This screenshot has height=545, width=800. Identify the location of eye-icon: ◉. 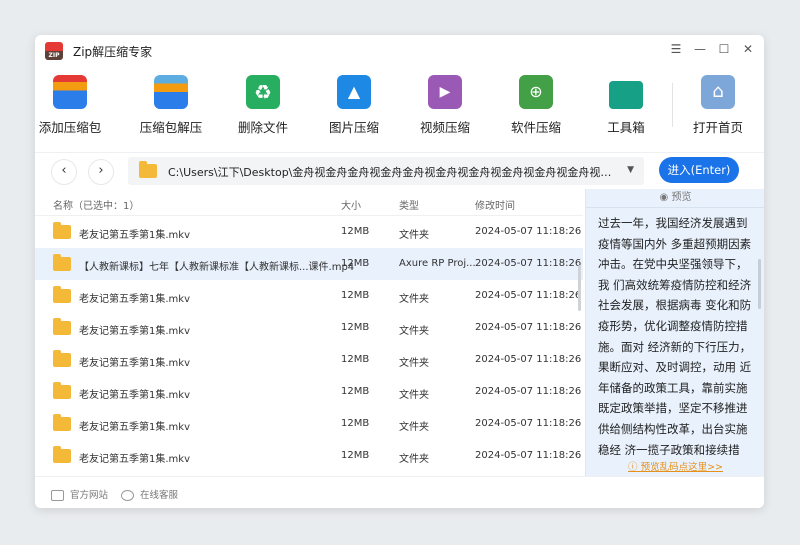
(664, 197).